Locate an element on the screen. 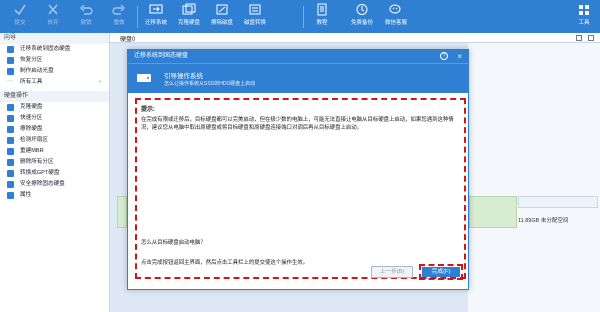  discard-icon is located at coordinates (53, 9).